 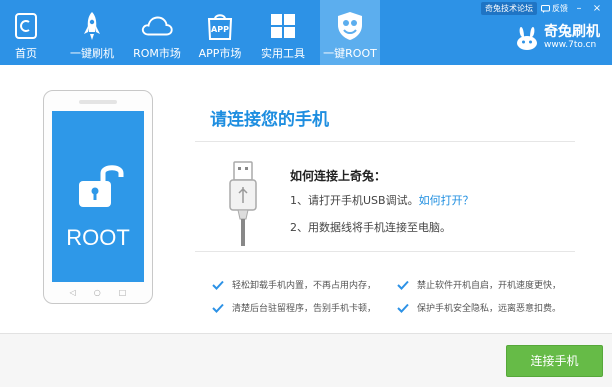 I want to click on app-bag-icon: APP, so click(x=220, y=26).